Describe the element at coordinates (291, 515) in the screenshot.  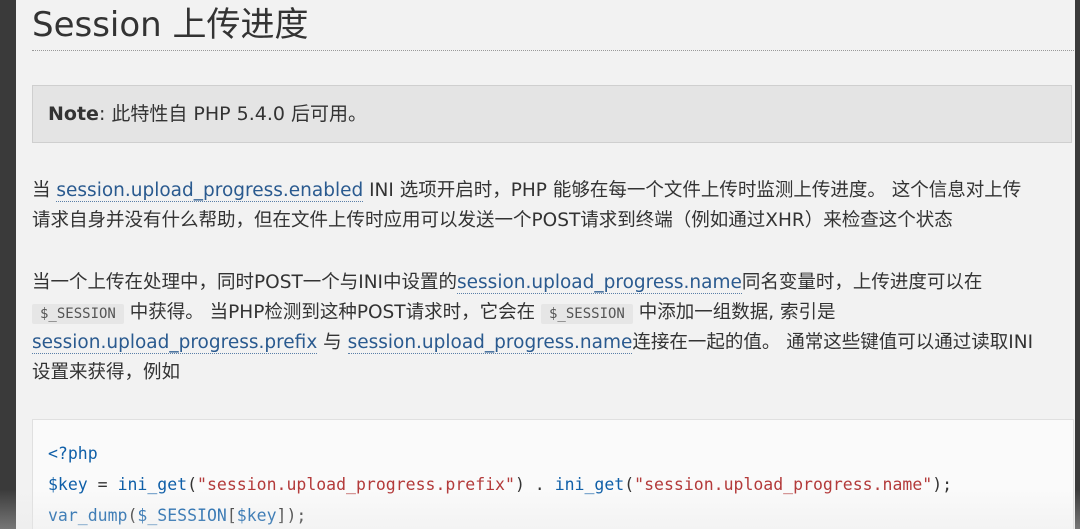
I see `code-end-2: ]);` at that location.